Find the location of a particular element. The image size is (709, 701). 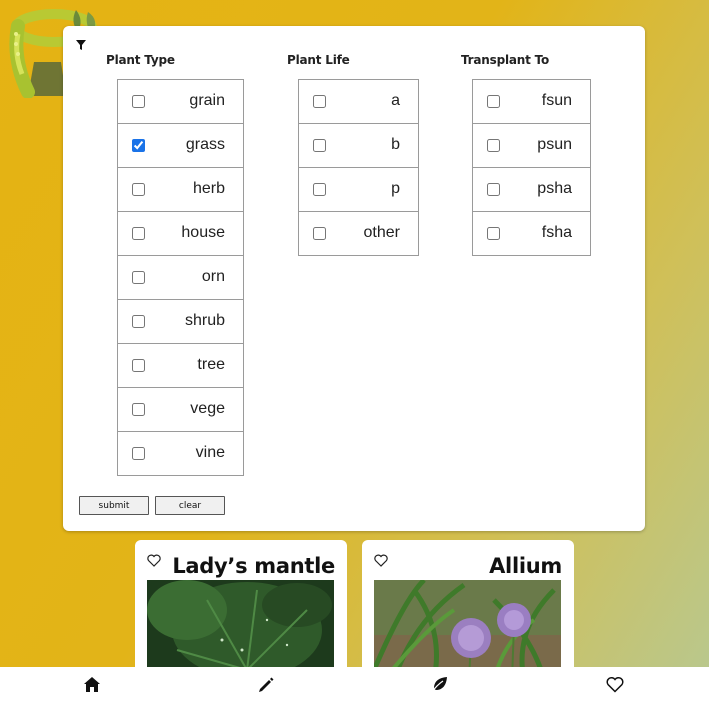

filter-option: a is located at coordinates (358, 101).